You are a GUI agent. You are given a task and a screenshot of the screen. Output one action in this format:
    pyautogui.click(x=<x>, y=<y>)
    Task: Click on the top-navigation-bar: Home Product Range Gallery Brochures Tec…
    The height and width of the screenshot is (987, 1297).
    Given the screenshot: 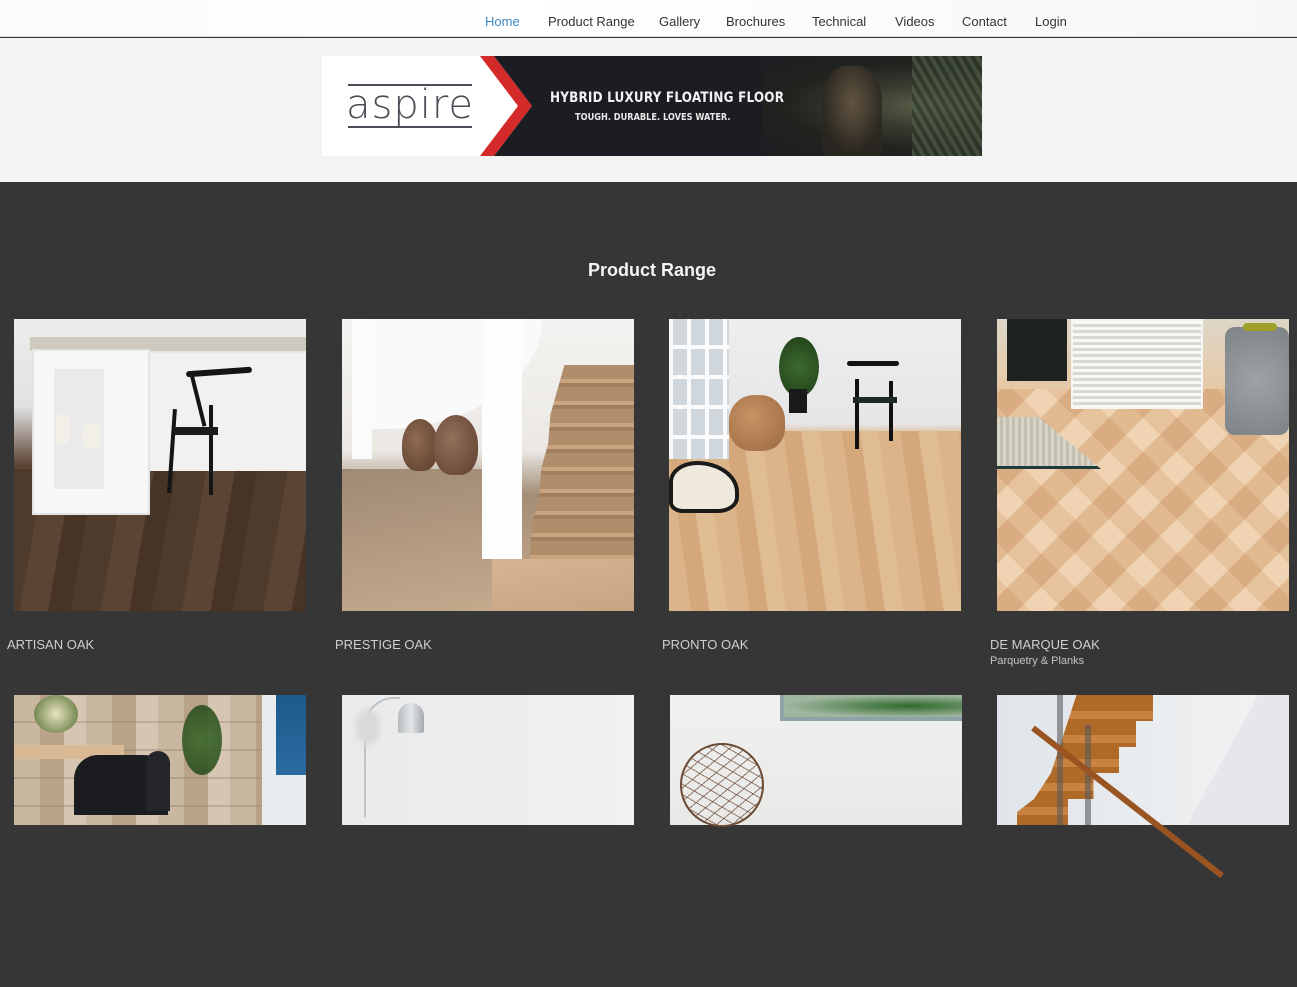 What is the action you would take?
    pyautogui.click(x=648, y=18)
    